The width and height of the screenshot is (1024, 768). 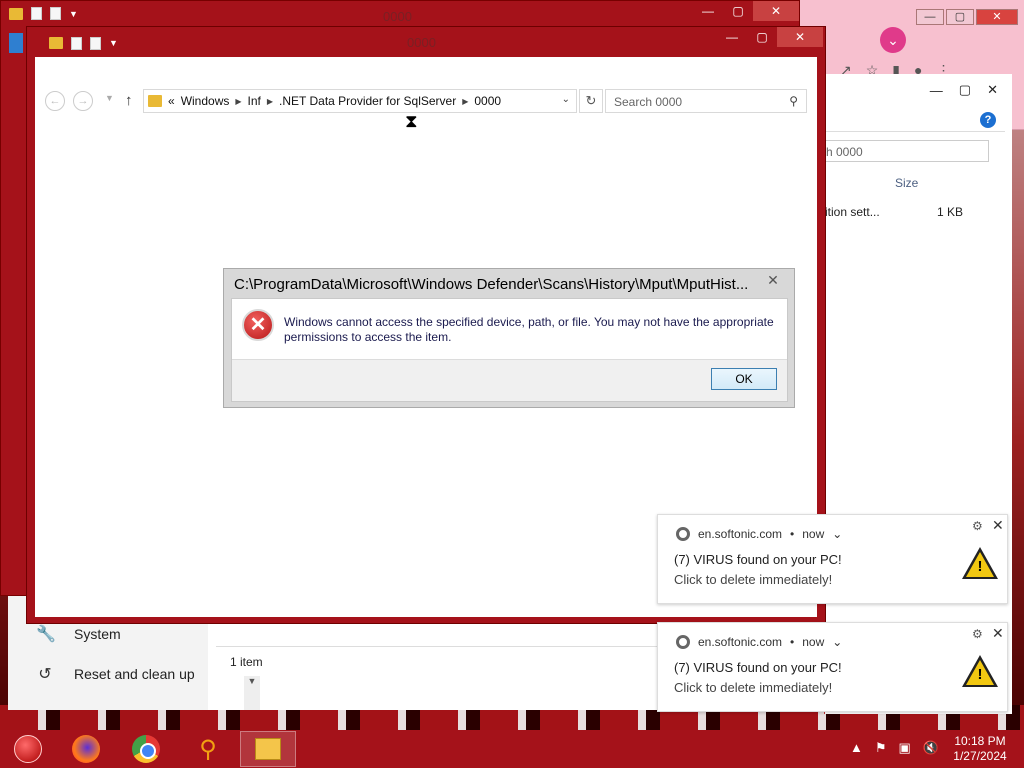 I want to click on taskbar-firefox, so click(x=86, y=749).